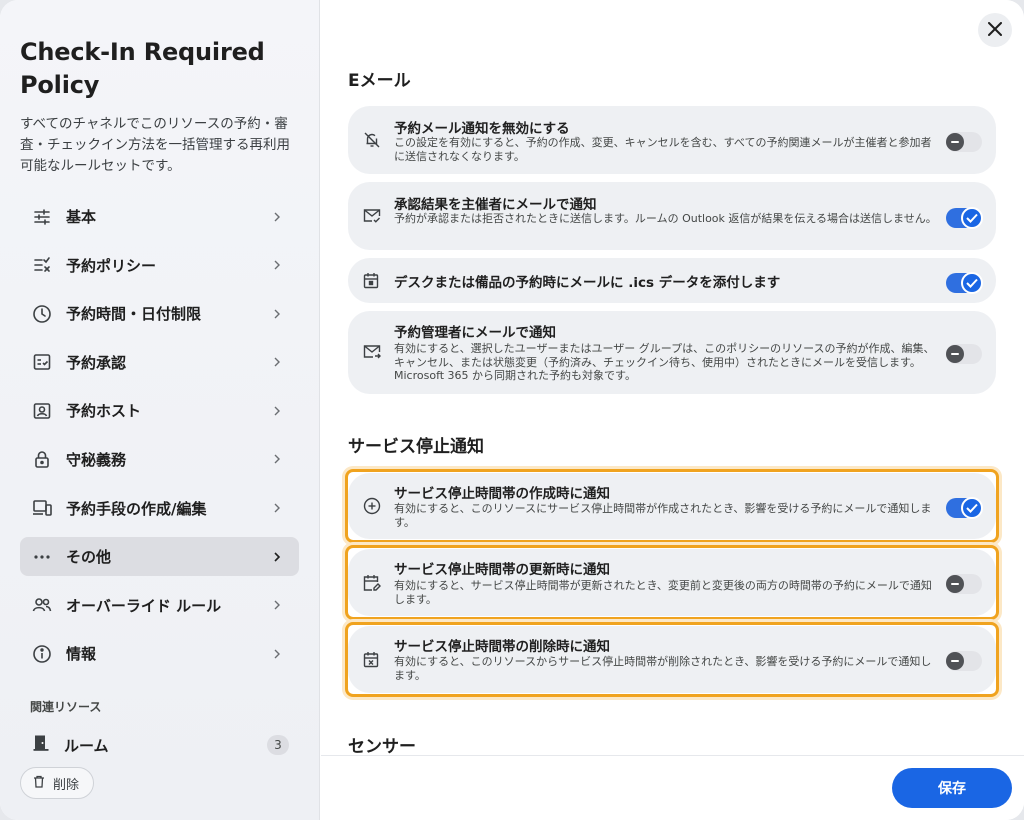 The width and height of the screenshot is (1024, 820). Describe the element at coordinates (159, 653) in the screenshot. I see `sidebar-item-info: 情報` at that location.